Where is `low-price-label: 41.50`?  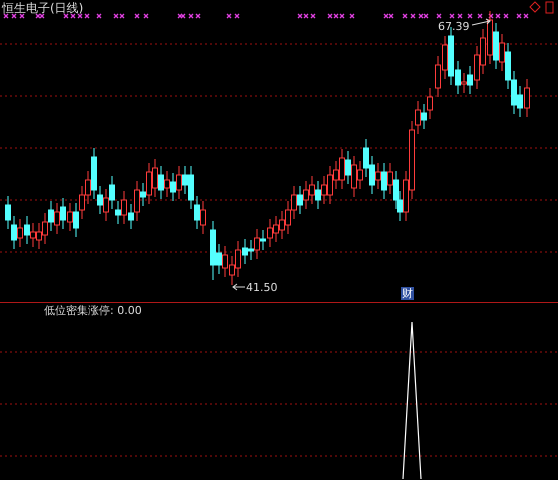 low-price-label: 41.50 is located at coordinates (262, 287).